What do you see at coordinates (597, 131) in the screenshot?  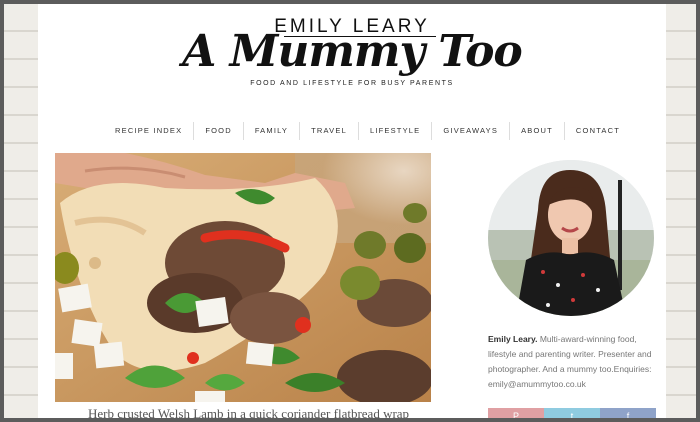 I see `nav-contact: CONTACT` at bounding box center [597, 131].